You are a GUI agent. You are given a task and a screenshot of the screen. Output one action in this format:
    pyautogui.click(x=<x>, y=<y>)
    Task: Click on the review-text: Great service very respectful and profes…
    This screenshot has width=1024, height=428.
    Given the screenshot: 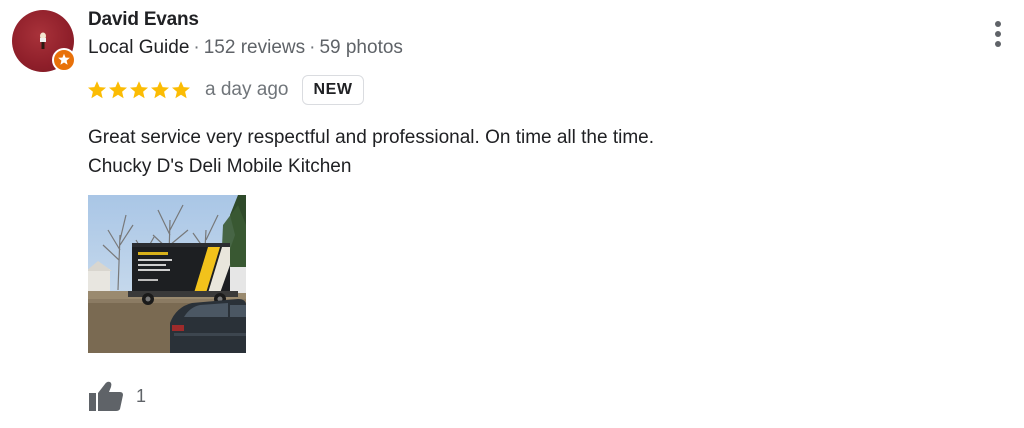 What is the action you would take?
    pyautogui.click(x=371, y=152)
    